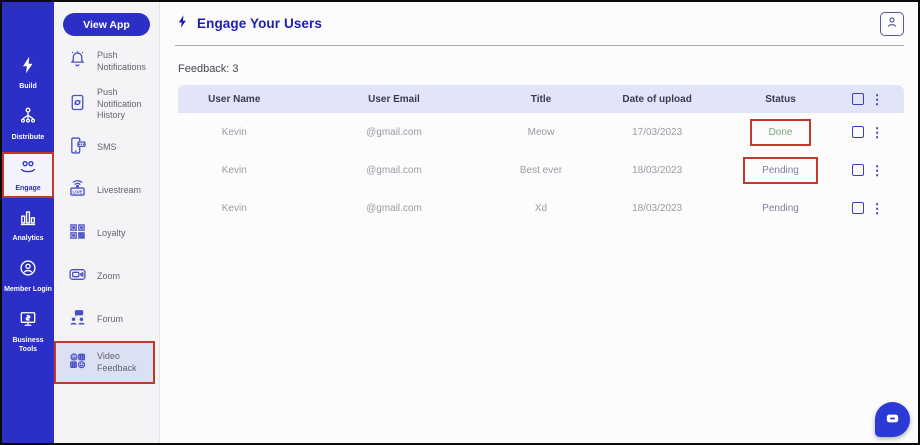  Describe the element at coordinates (28, 289) in the screenshot. I see `sidebar-item-label: Member Login` at that location.